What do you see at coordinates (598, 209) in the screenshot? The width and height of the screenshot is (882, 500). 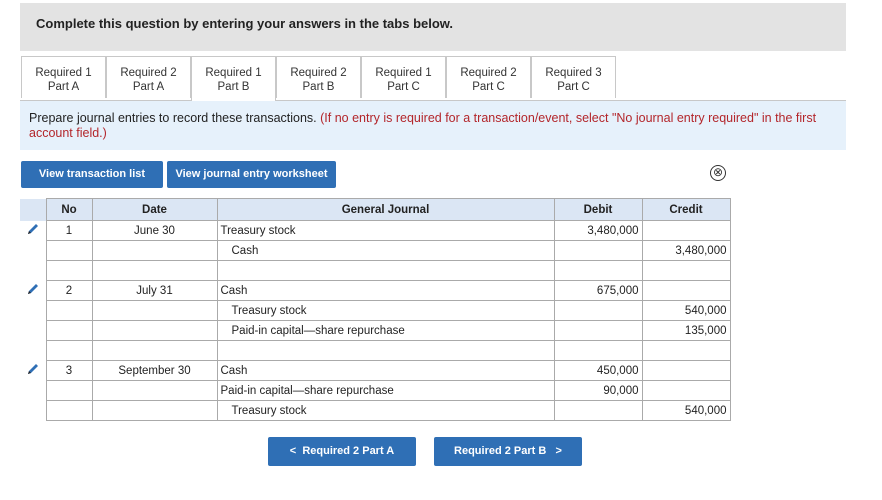 I see `header-debit: Debit` at bounding box center [598, 209].